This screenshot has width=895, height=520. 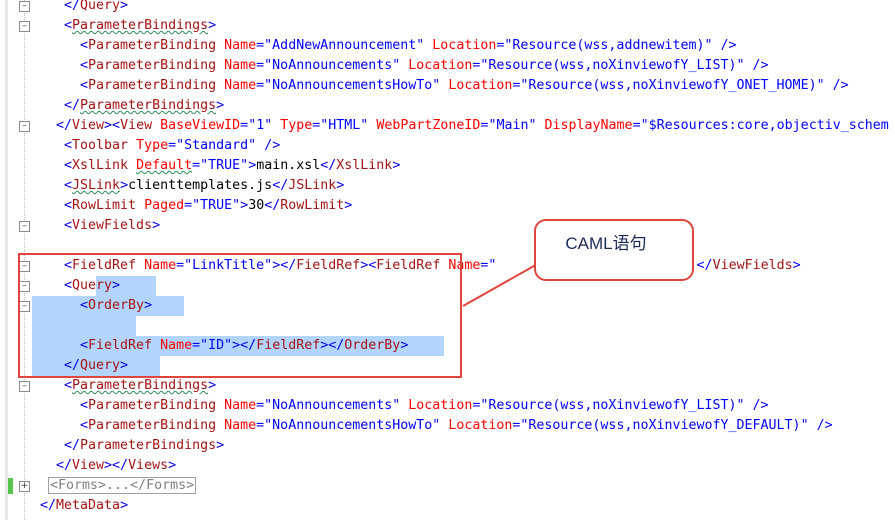 What do you see at coordinates (84, 505) in the screenshot?
I see `code-text: </MetaData>` at bounding box center [84, 505].